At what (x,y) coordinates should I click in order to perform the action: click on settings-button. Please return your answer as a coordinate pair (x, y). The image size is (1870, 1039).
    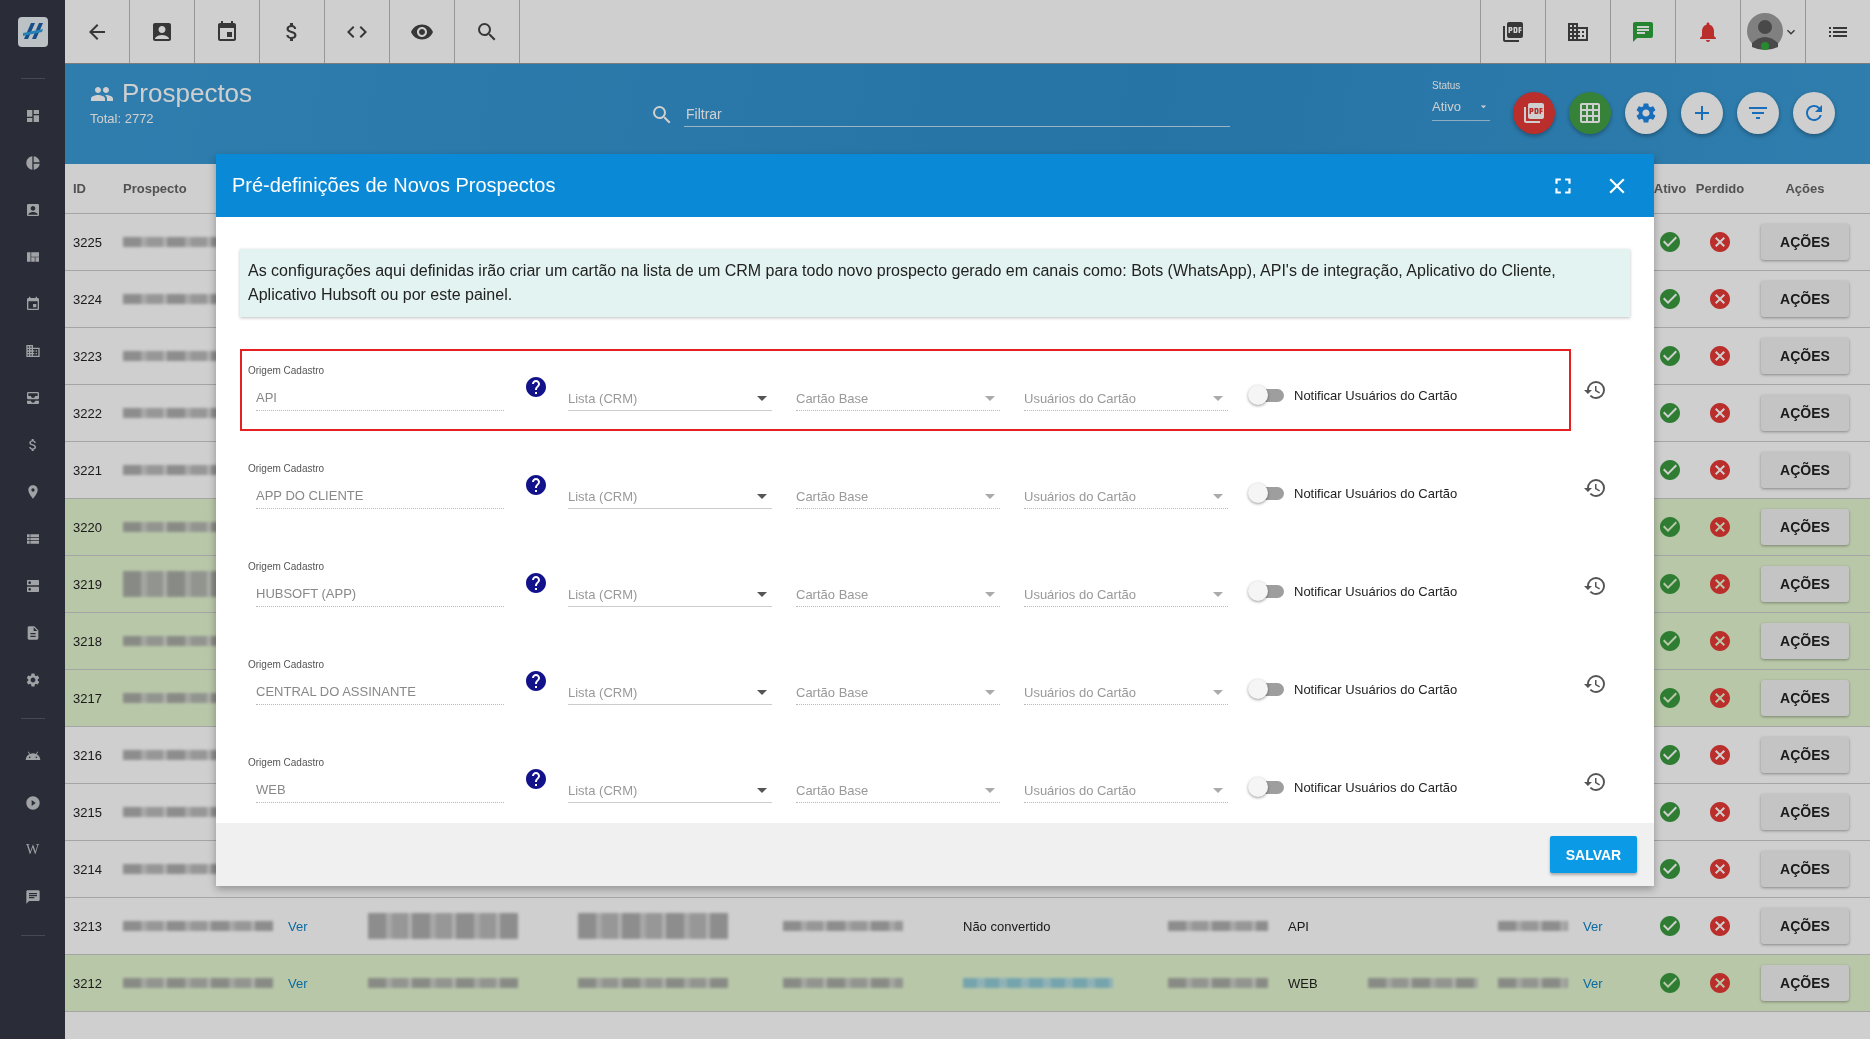
    Looking at the image, I should click on (1646, 113).